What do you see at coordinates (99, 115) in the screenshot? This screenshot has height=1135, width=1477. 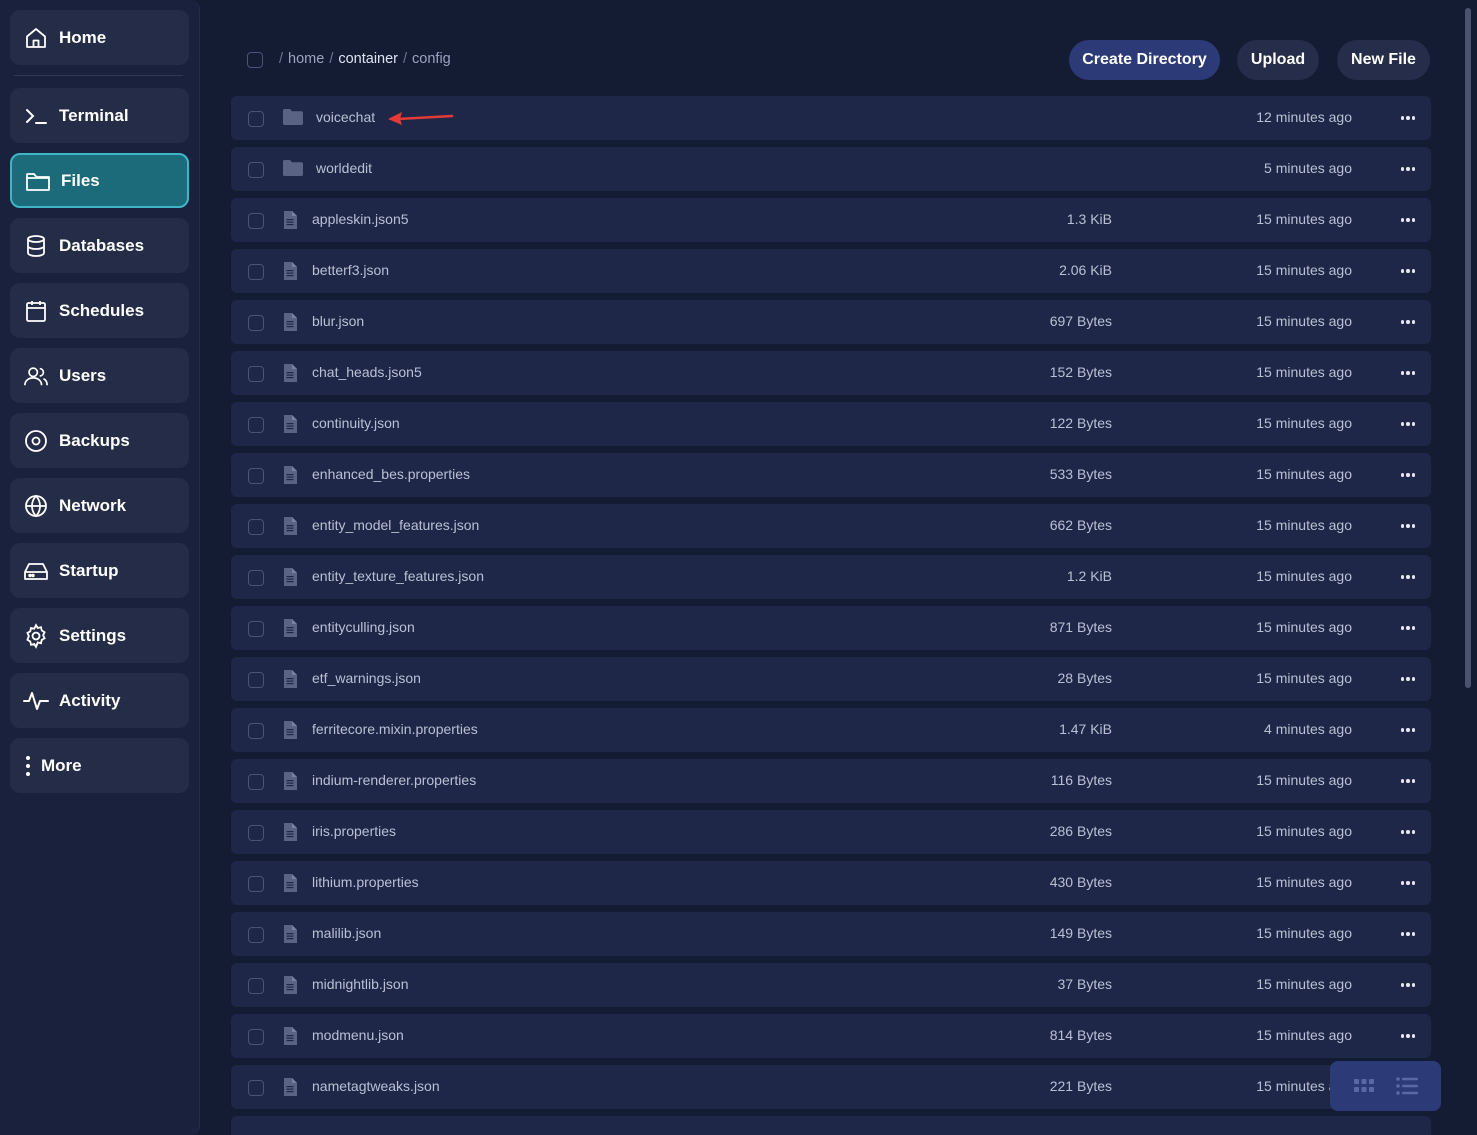 I see `sidebar-item-terminal: Terminal` at bounding box center [99, 115].